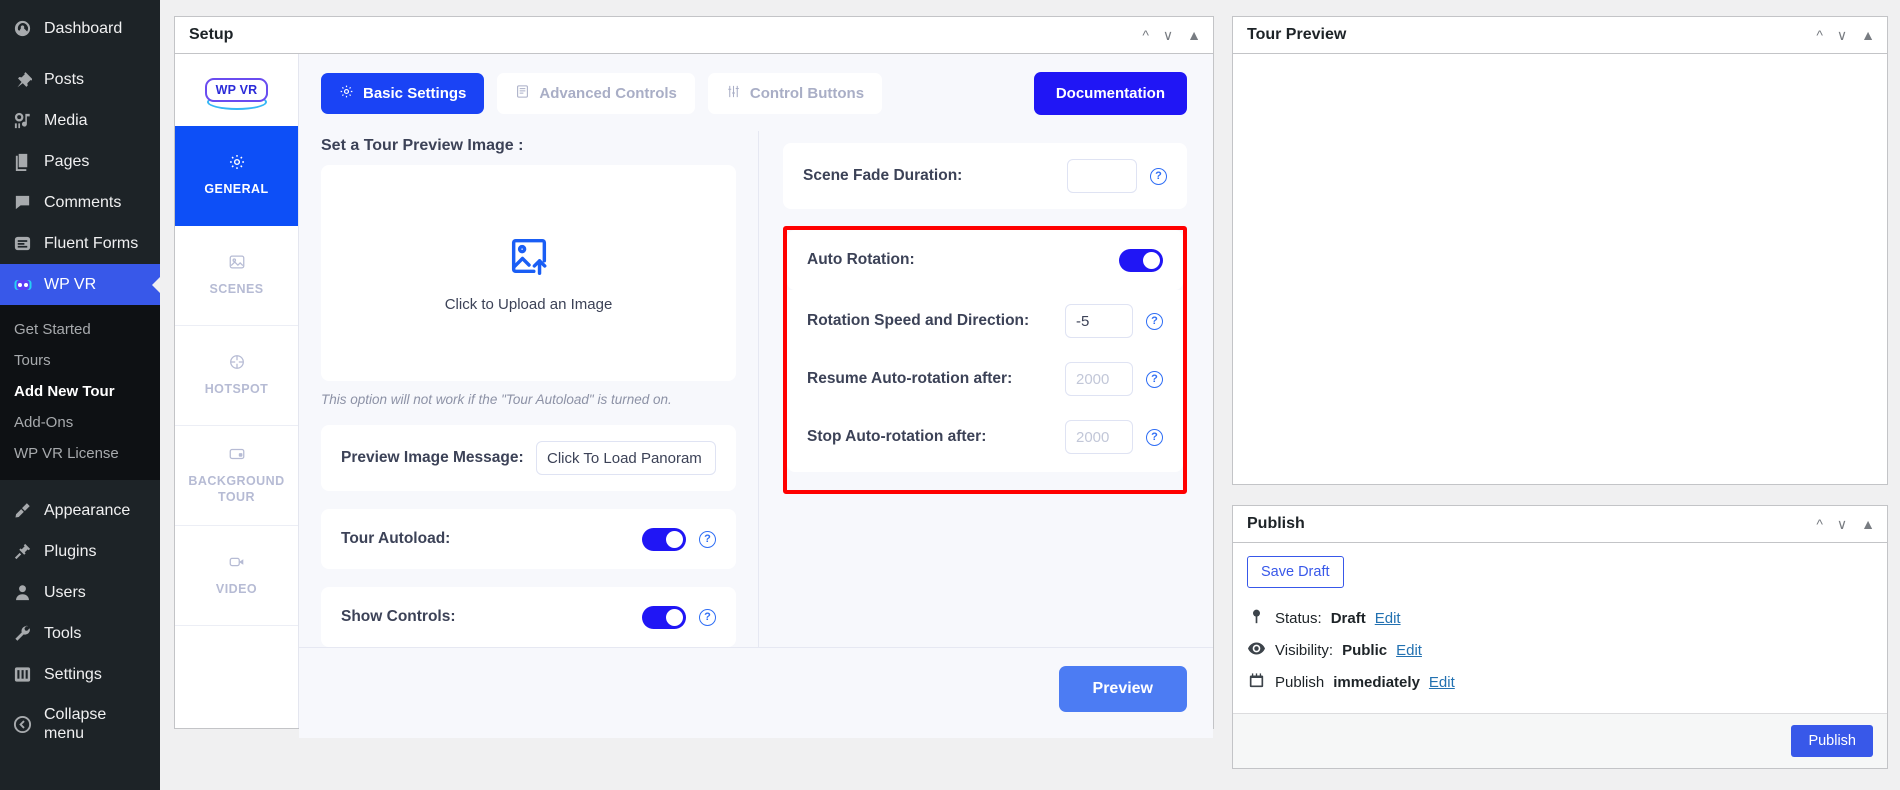 The width and height of the screenshot is (1900, 790). I want to click on documentation-button: Documentation, so click(1110, 93).